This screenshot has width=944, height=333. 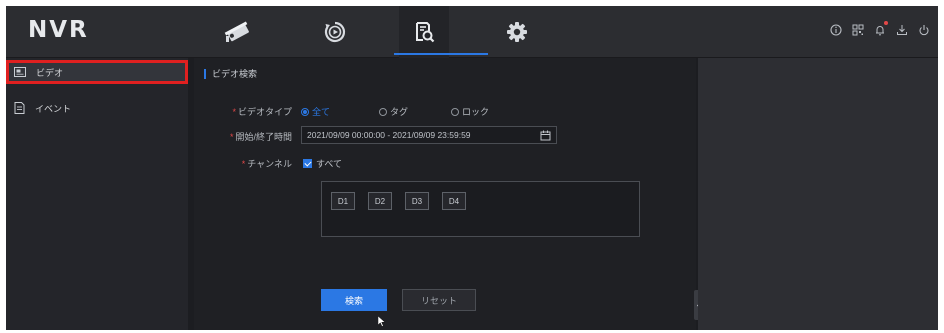 I want to click on document-icon, so click(x=19, y=108).